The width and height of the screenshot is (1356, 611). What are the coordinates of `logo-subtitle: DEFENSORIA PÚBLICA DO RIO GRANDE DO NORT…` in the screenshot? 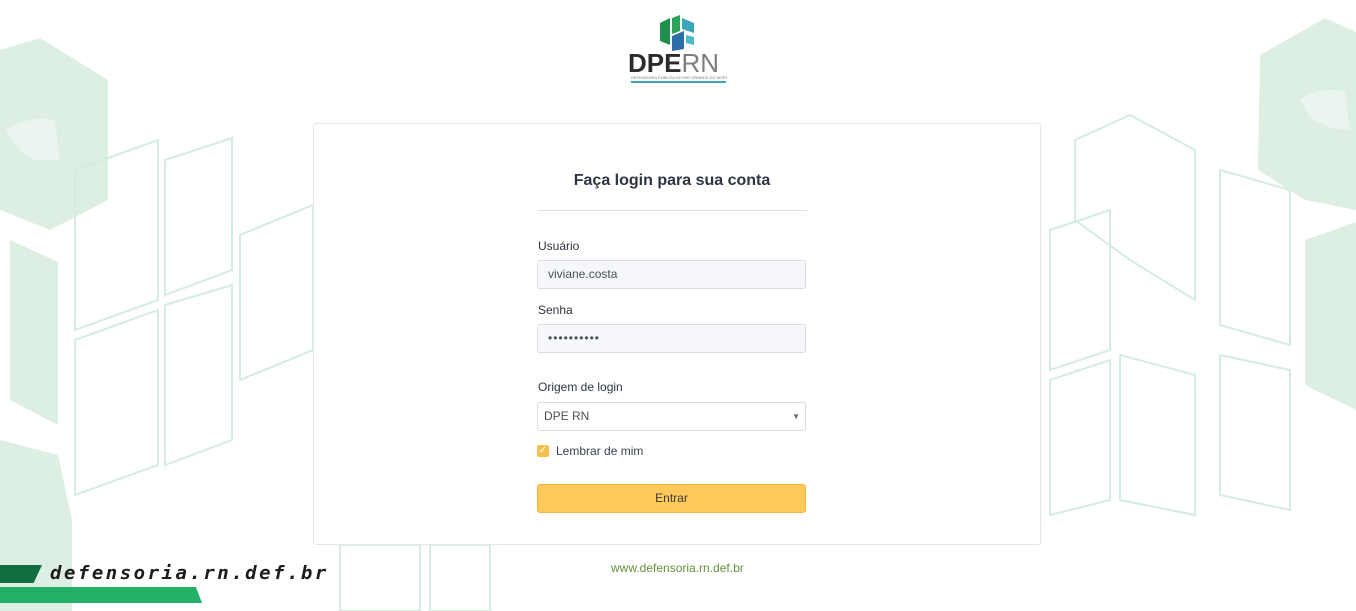 It's located at (679, 77).